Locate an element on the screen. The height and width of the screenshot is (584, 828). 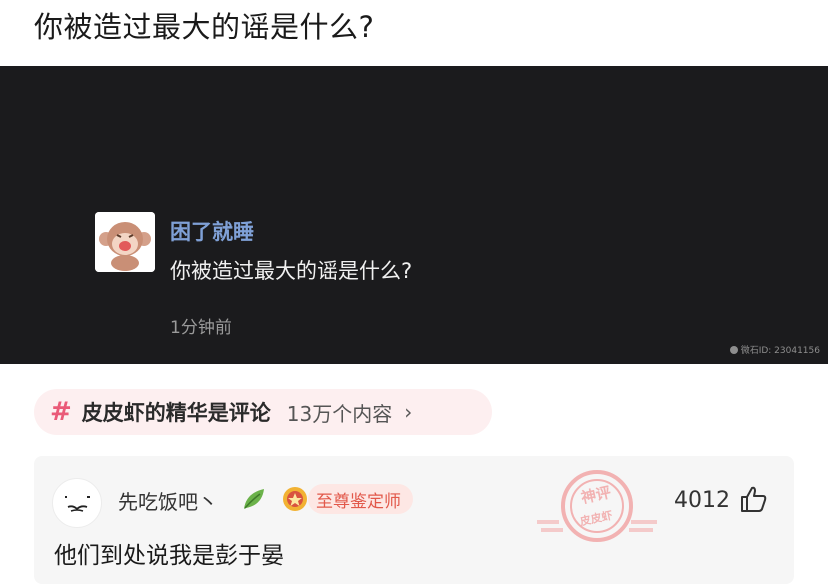
post-time: 1分钟前 is located at coordinates (201, 328).